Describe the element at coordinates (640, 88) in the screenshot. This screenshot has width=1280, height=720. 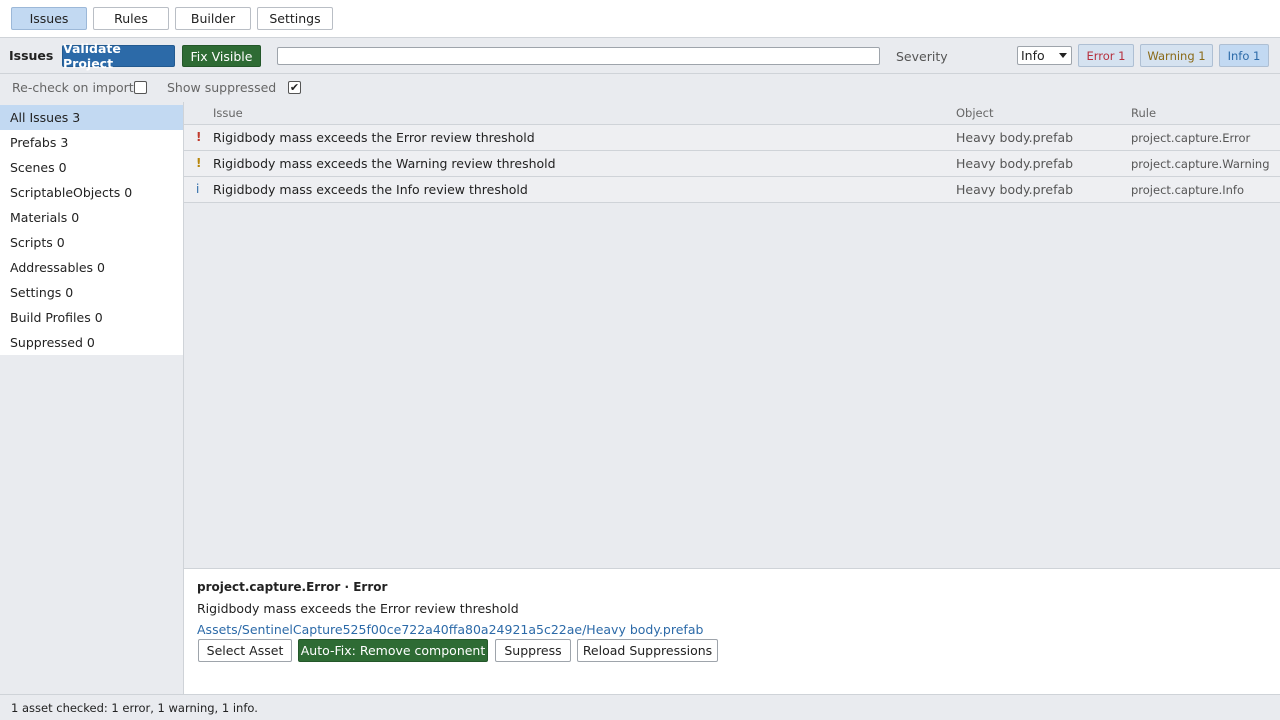
I see `options-bar: Re-check on import Show suppressed` at that location.